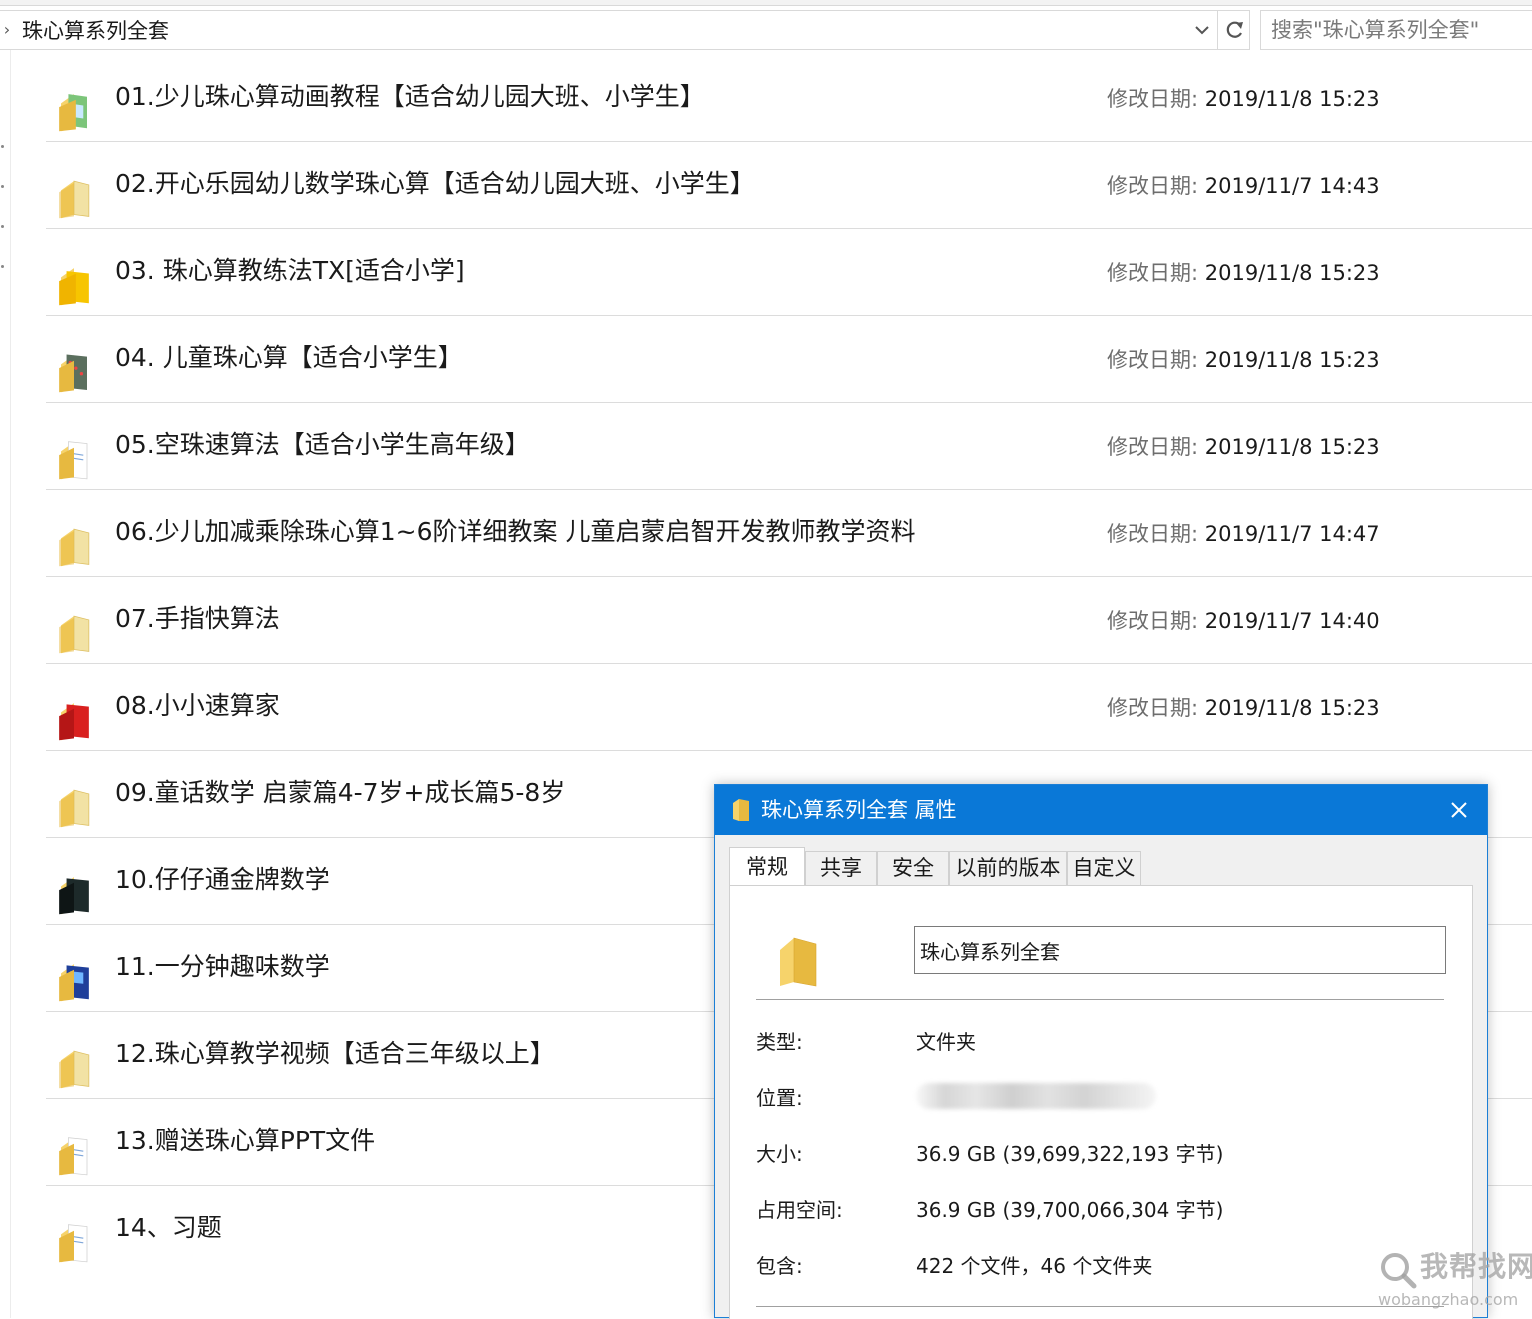 Image resolution: width=1532 pixels, height=1319 pixels. What do you see at coordinates (95, 31) in the screenshot?
I see `address-path: 珠心算系列全套` at bounding box center [95, 31].